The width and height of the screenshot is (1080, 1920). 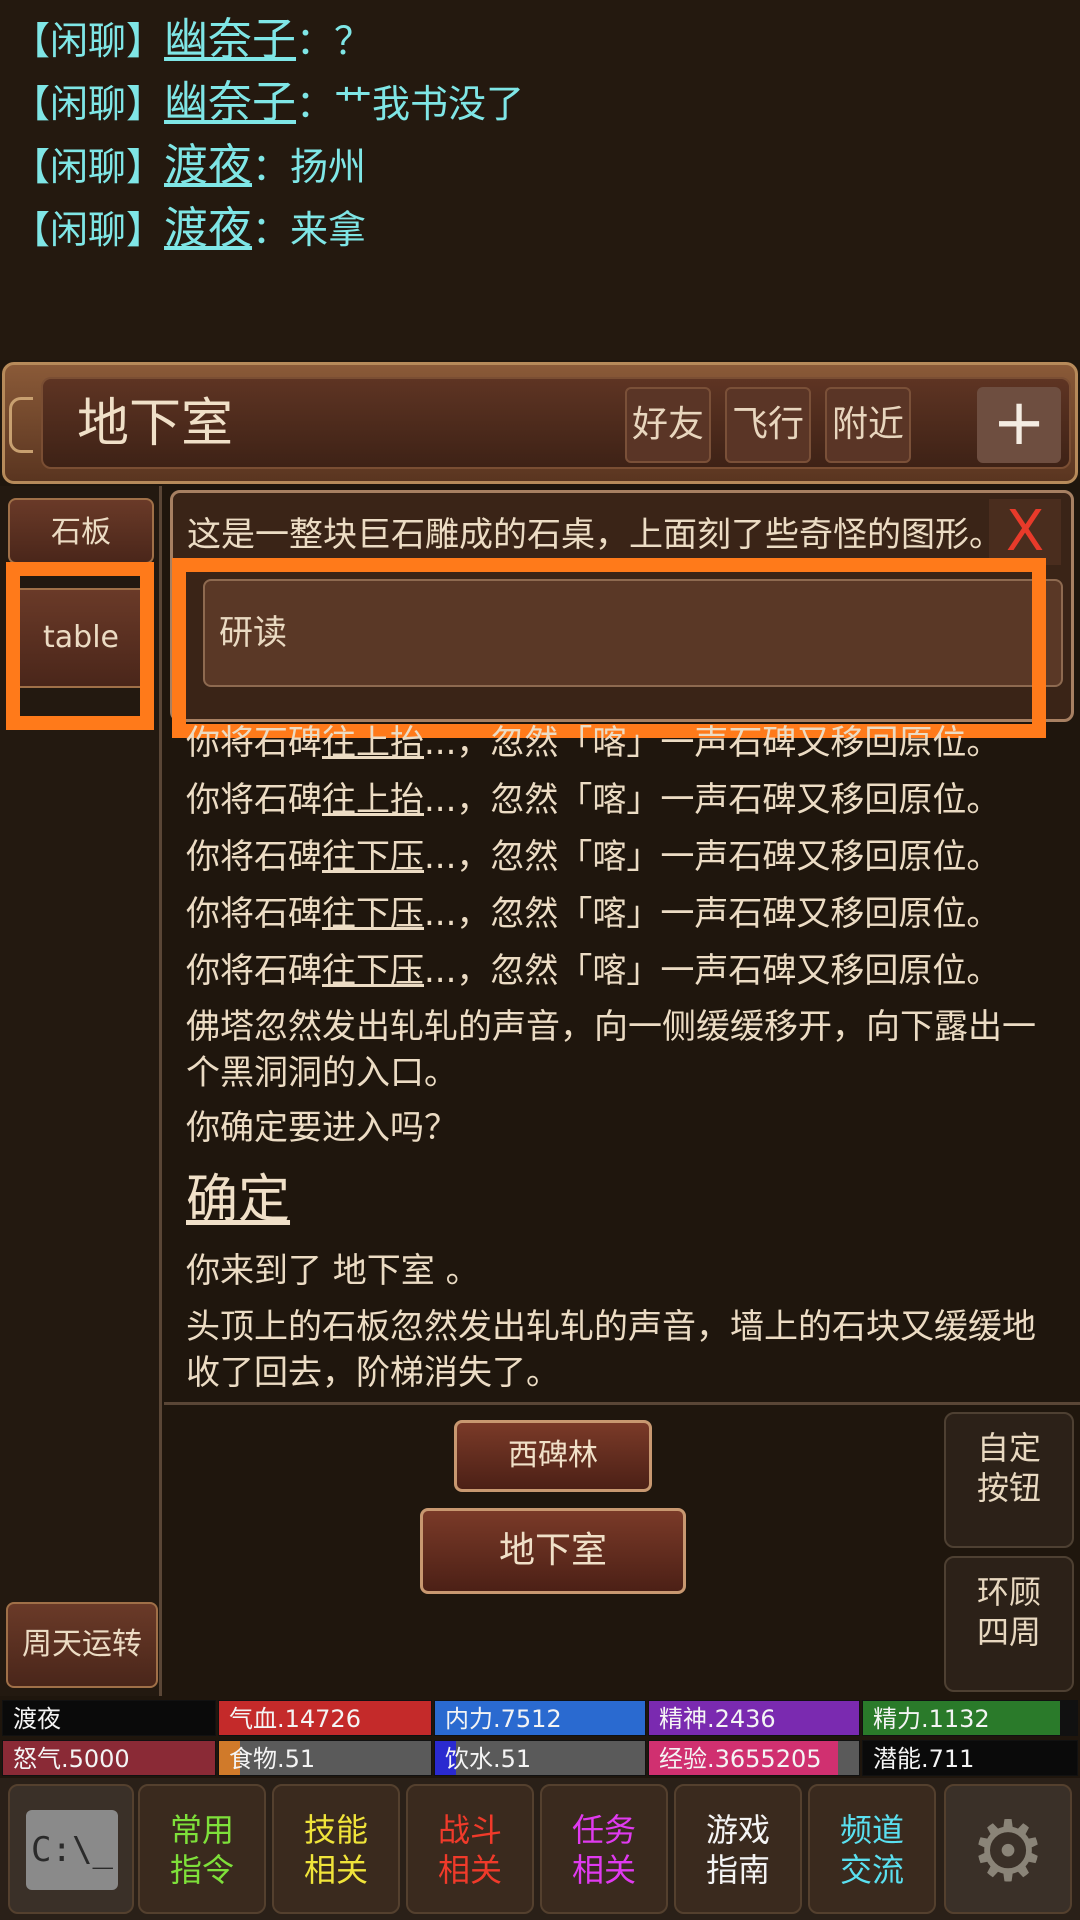 What do you see at coordinates (611, 1050) in the screenshot?
I see `message-pagoda: 佛塔忽然发出轧轧的声音，向一侧缓缓移开，向下露出一个黑洞洞的入口。` at bounding box center [611, 1050].